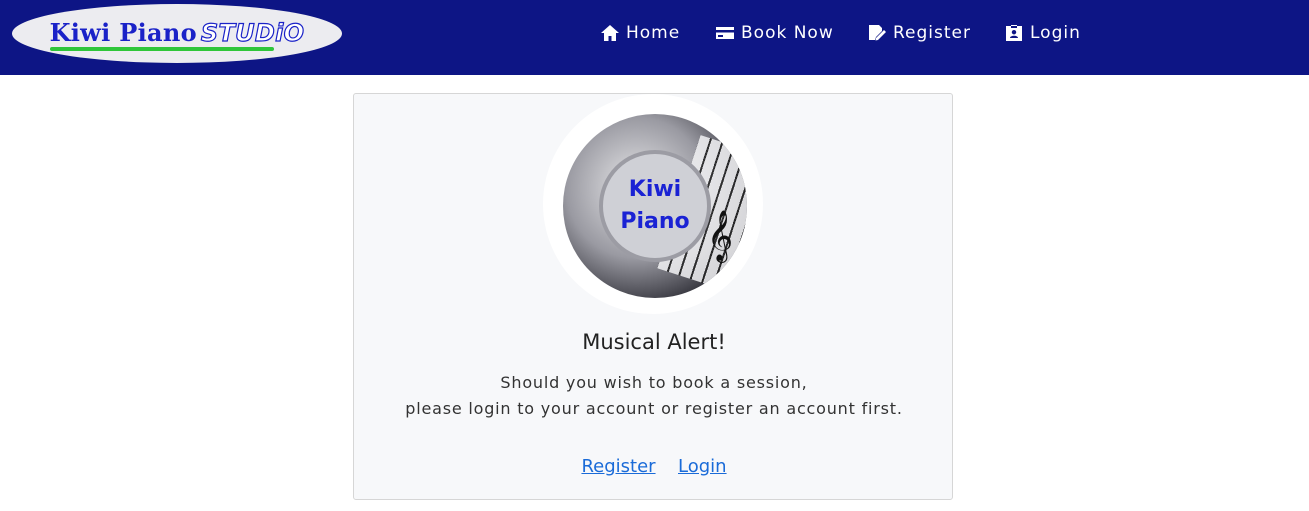 Image resolution: width=1309 pixels, height=511 pixels. Describe the element at coordinates (252, 33) in the screenshot. I see `brand-name-part2: STUDiO` at that location.